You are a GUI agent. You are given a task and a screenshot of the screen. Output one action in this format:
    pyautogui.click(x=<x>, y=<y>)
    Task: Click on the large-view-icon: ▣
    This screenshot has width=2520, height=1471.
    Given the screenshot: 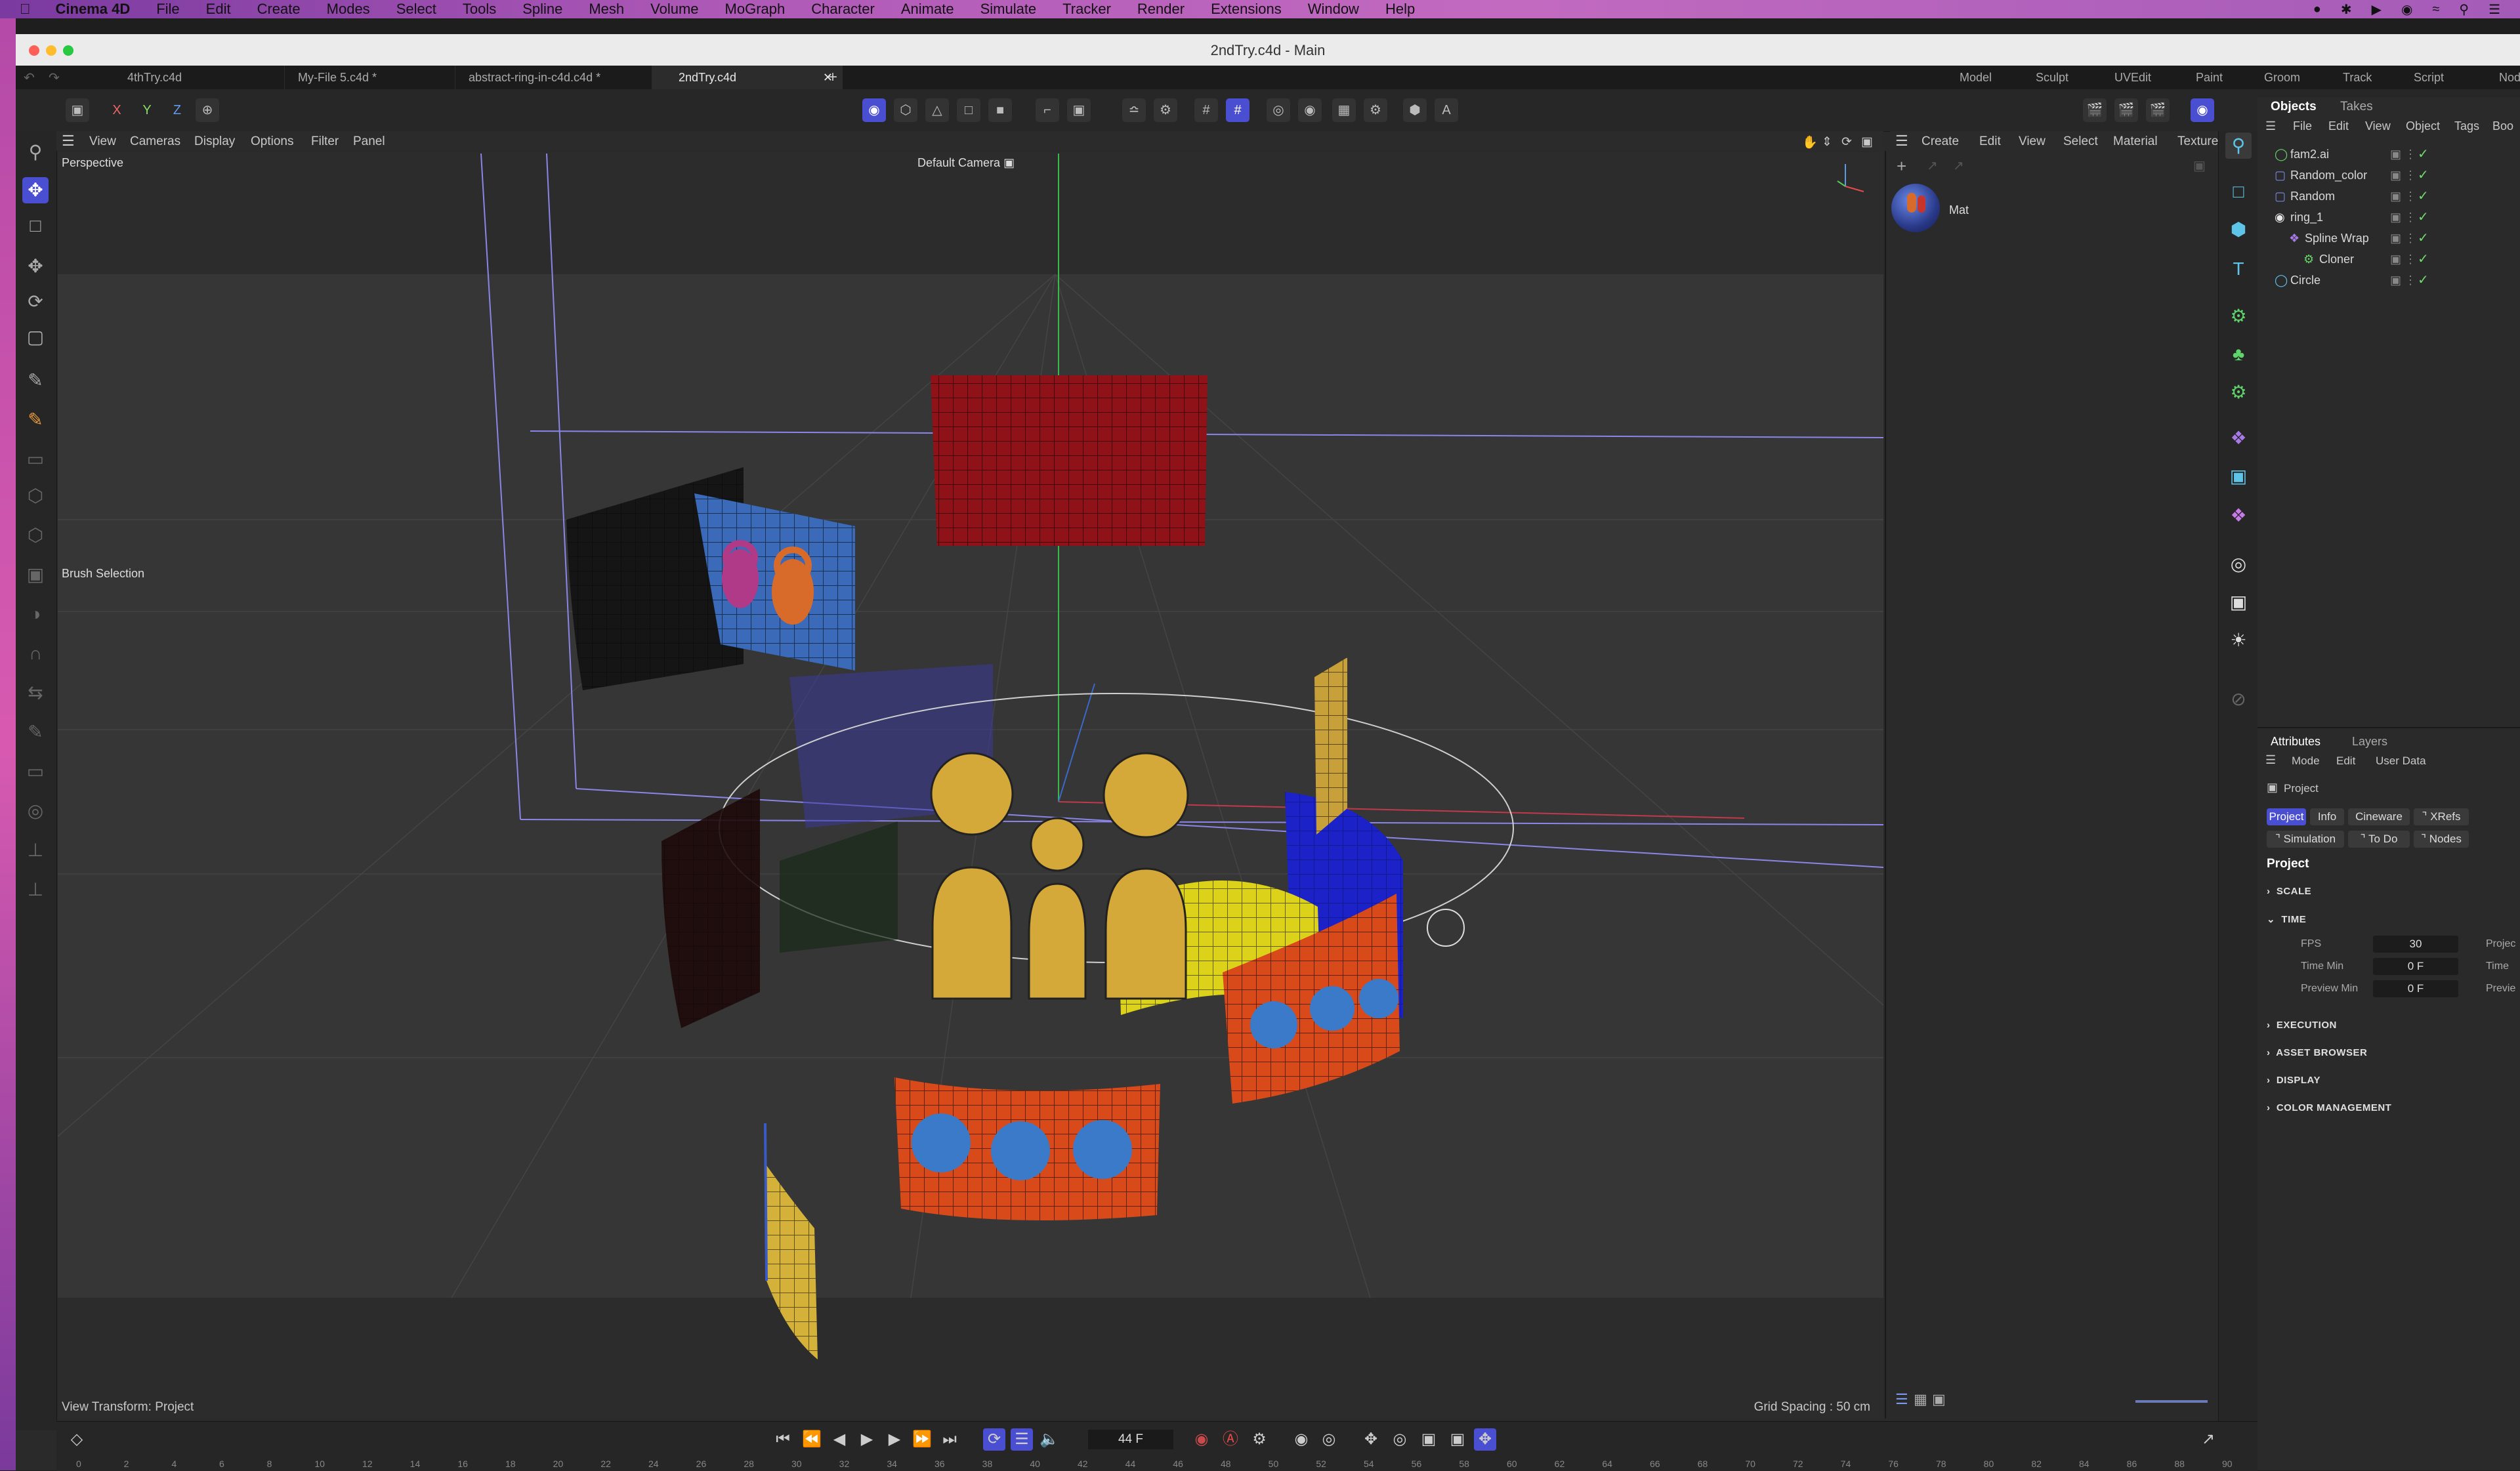 What is the action you would take?
    pyautogui.click(x=1939, y=1399)
    